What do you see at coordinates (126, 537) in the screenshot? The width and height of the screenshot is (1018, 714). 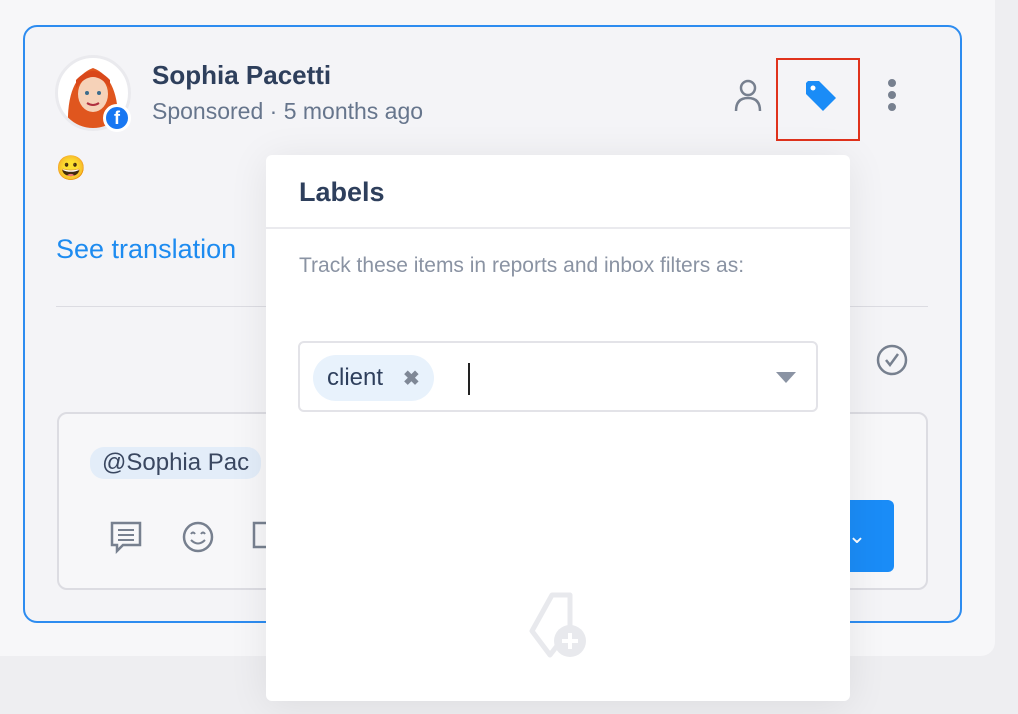 I see `saved-replies-icon` at bounding box center [126, 537].